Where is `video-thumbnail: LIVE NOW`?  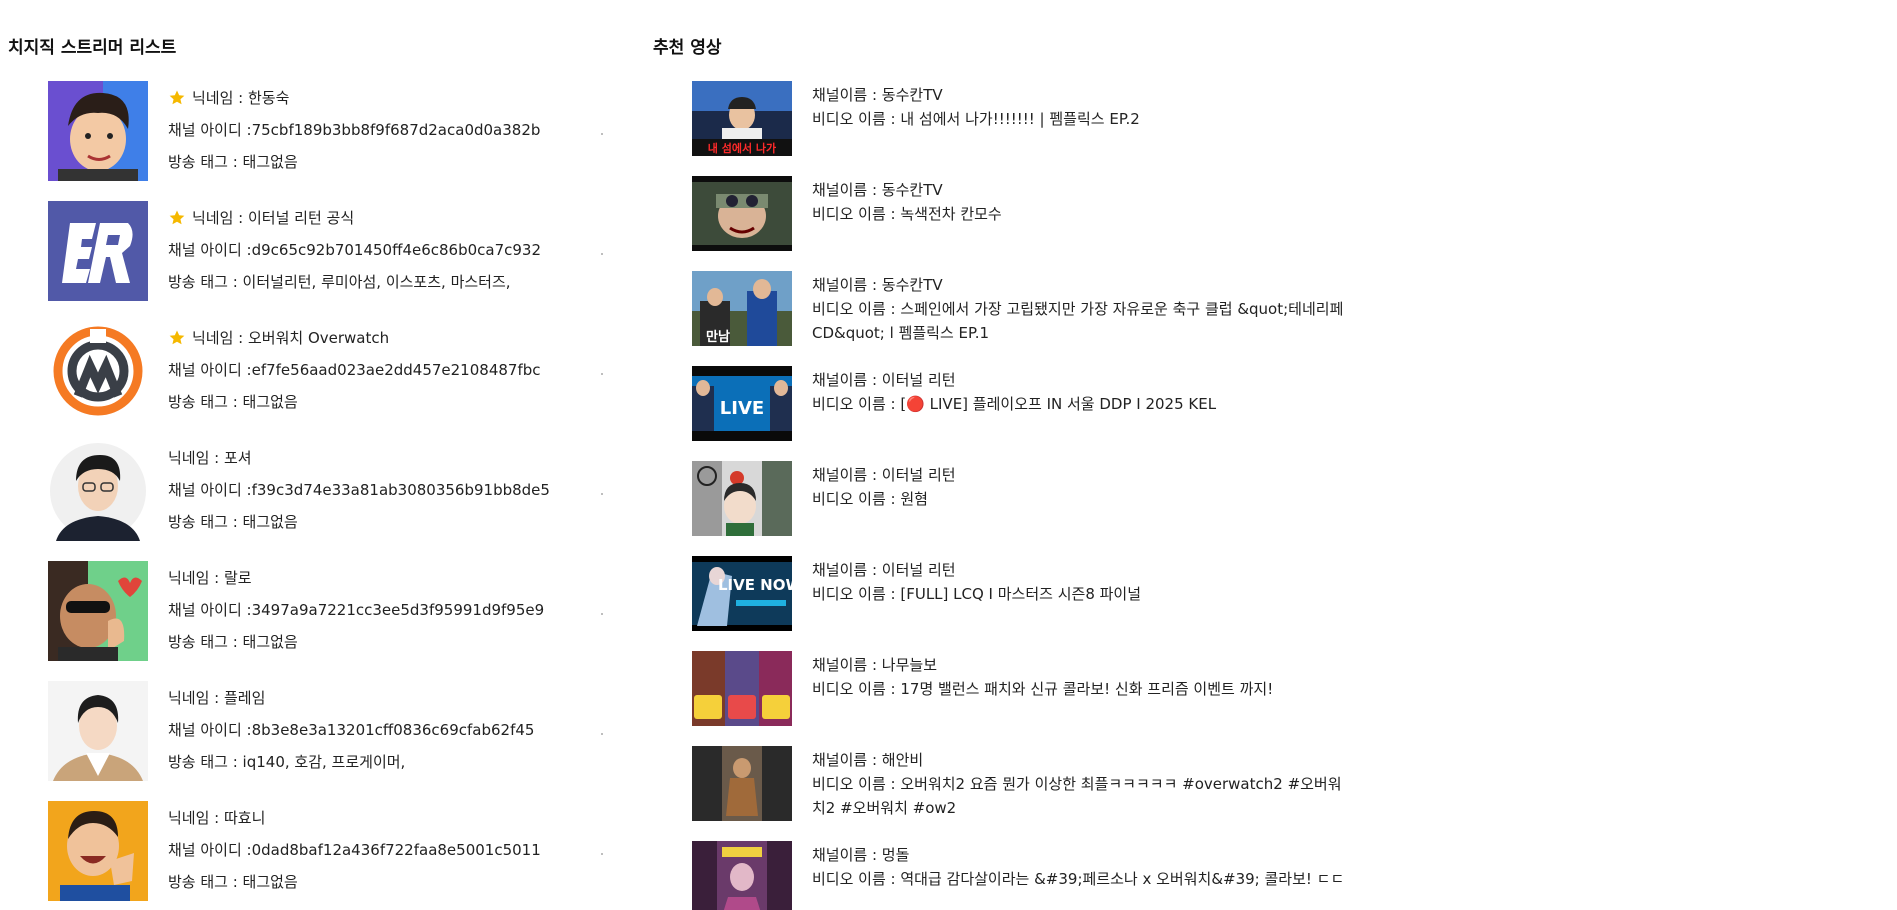
video-thumbnail: LIVE NOW is located at coordinates (742, 593).